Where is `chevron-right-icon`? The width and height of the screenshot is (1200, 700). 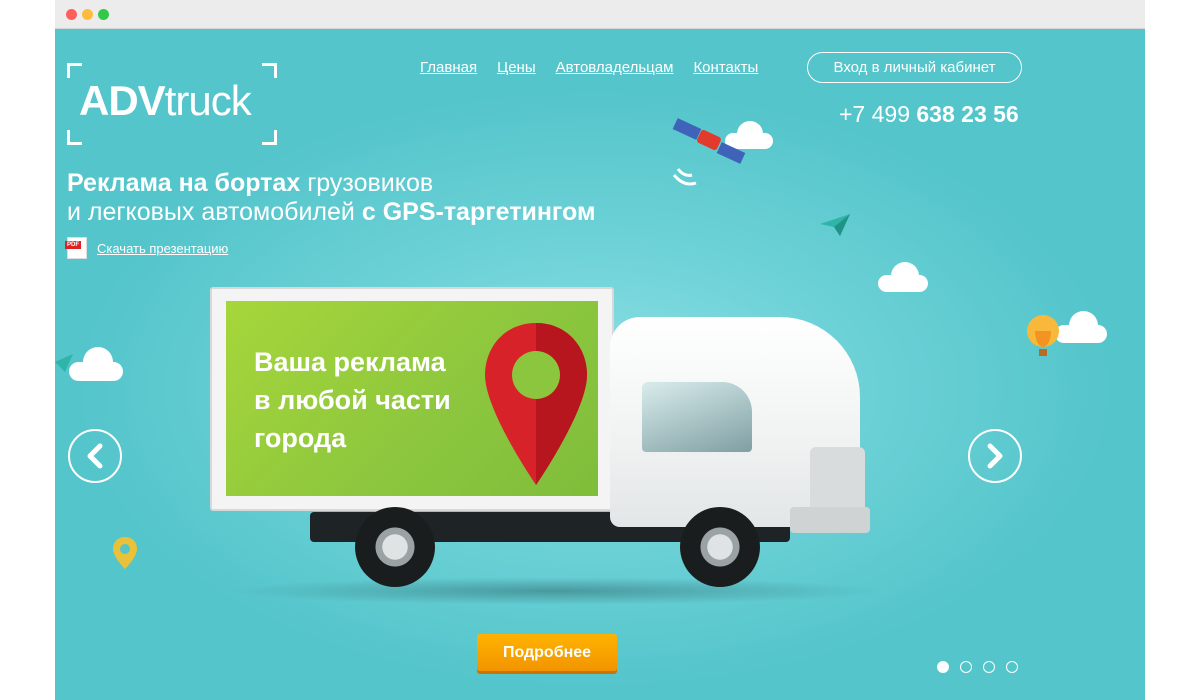
chevron-right-icon is located at coordinates (995, 456).